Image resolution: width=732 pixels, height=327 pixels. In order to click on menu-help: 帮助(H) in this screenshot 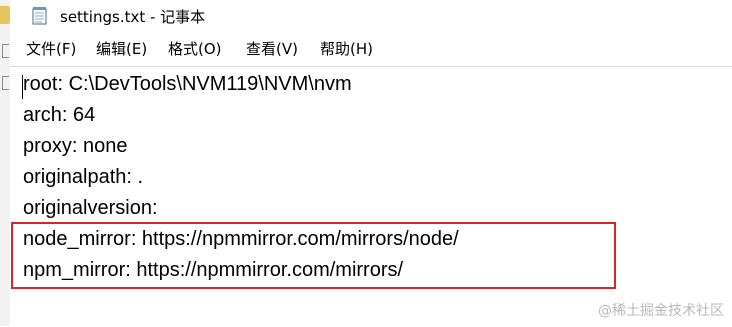, I will do `click(346, 48)`.